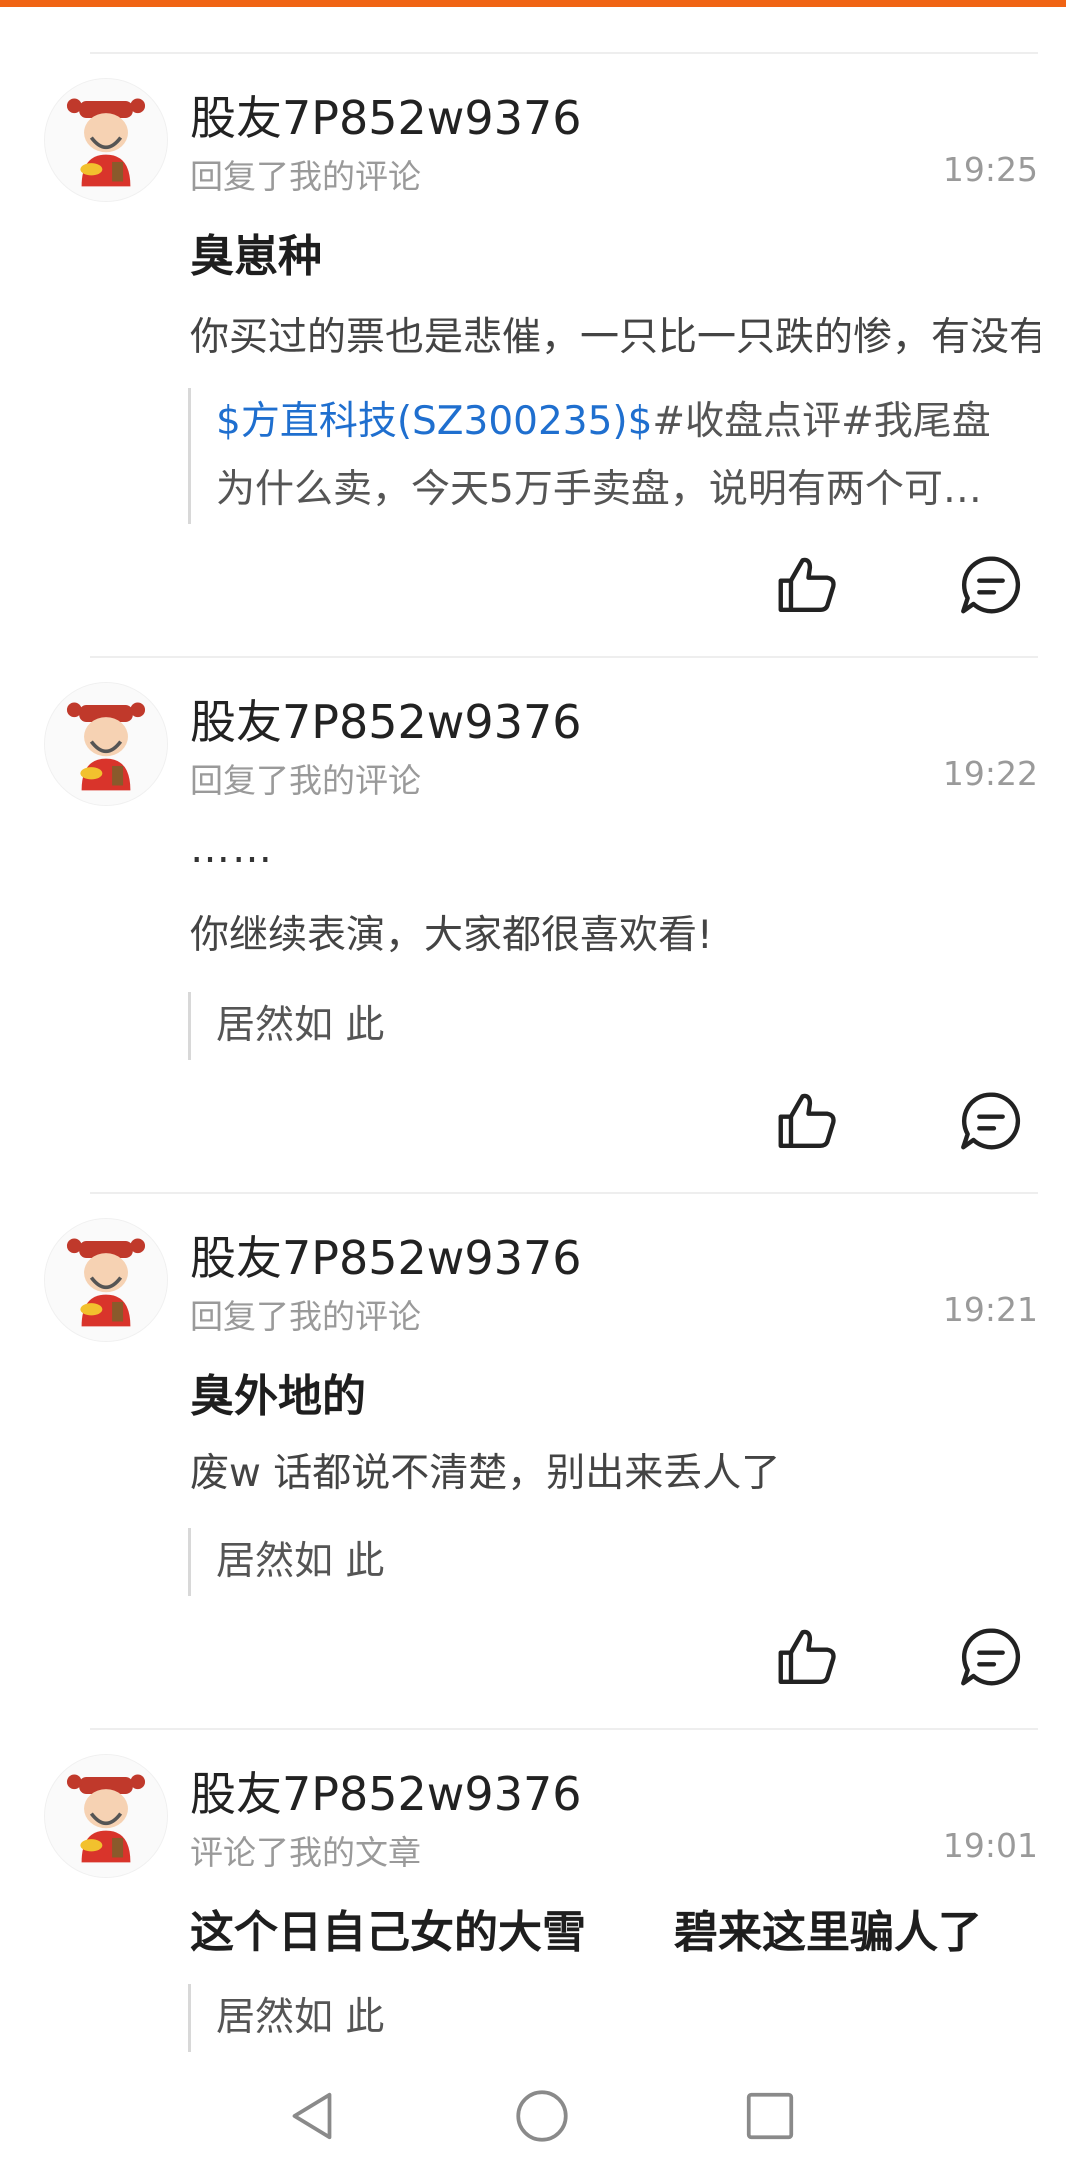 This screenshot has width=1066, height=2174. I want to click on recent-square-icon, so click(770, 2116).